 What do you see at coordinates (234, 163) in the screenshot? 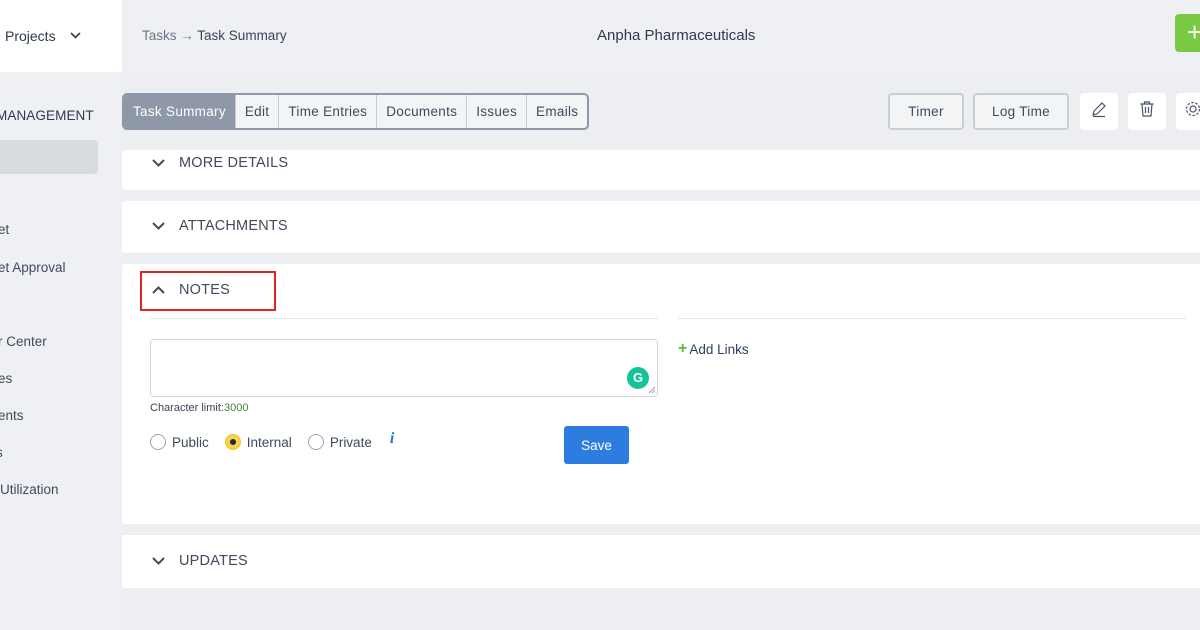
I see `more-details-title: MORE DETAILS` at bounding box center [234, 163].